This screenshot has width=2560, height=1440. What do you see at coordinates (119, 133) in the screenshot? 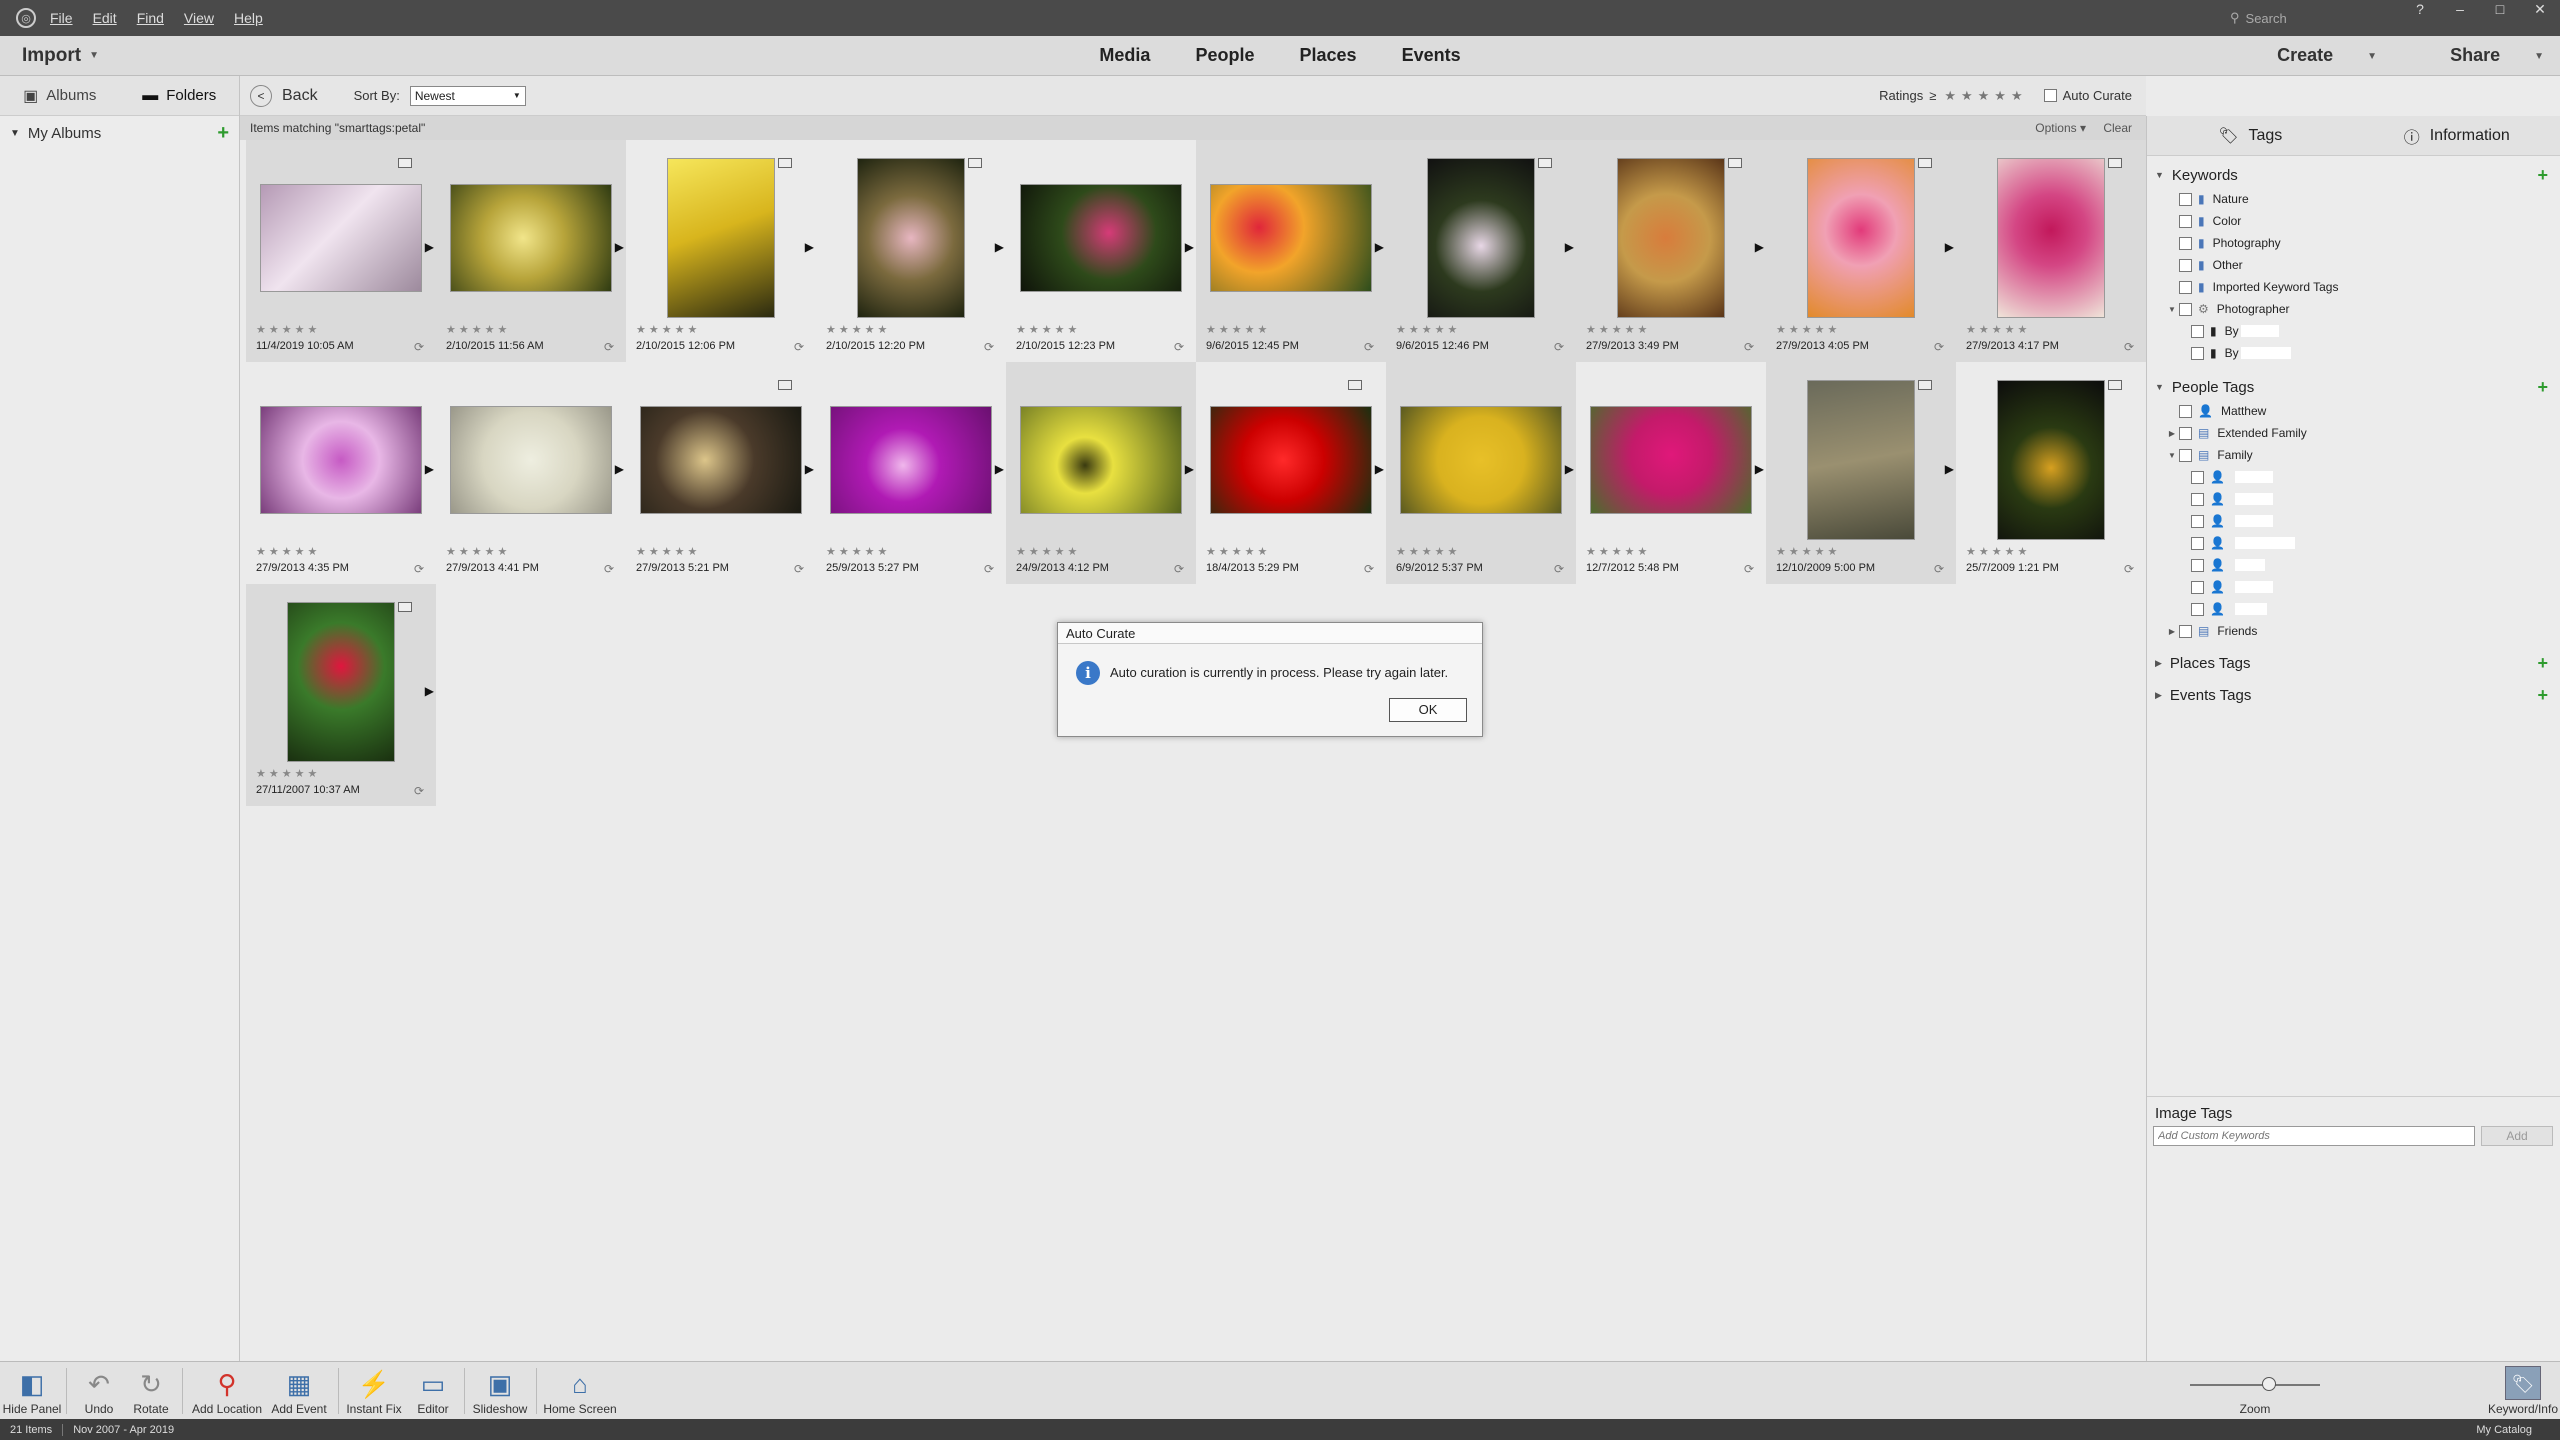
I see `my-albums-row: ▼ My Albums +` at bounding box center [119, 133].